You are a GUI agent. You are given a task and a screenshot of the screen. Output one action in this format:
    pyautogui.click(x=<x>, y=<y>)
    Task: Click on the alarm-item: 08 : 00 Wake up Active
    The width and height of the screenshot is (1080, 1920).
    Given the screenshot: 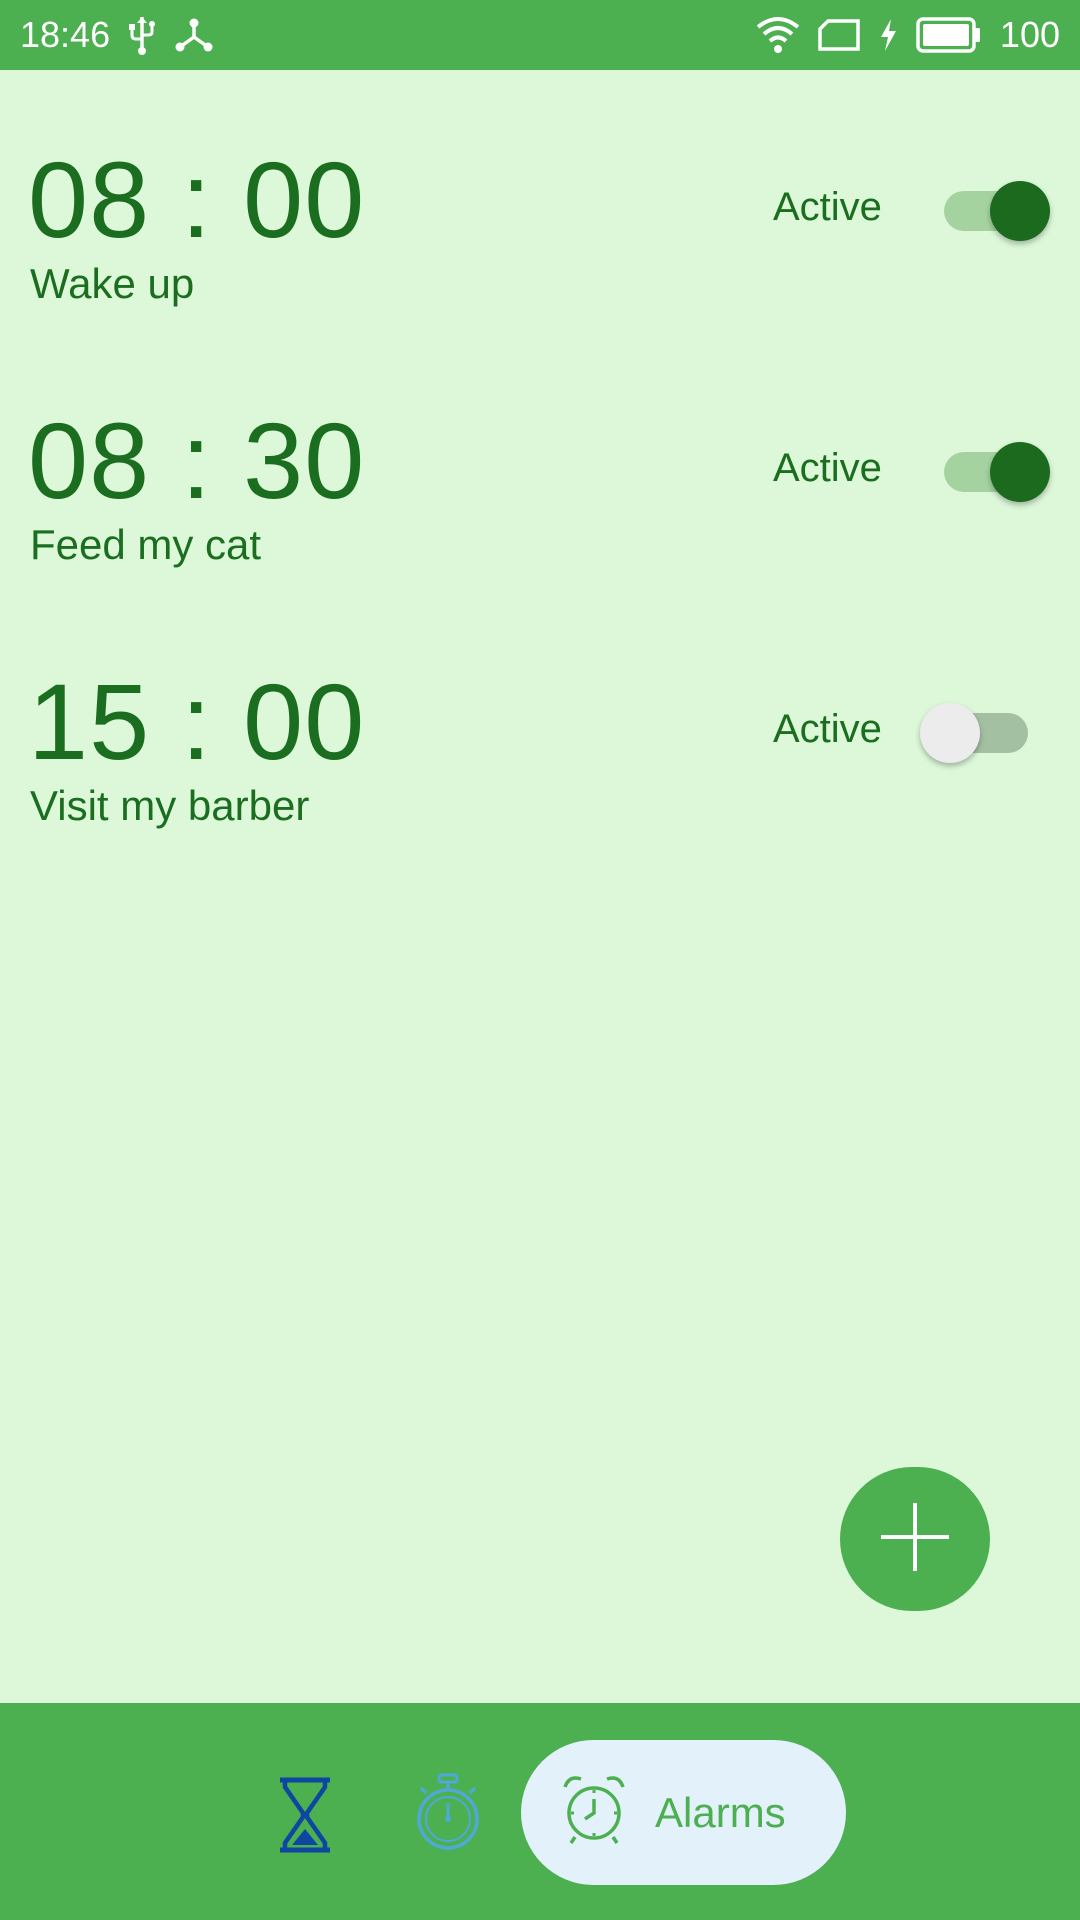 What is the action you would take?
    pyautogui.click(x=540, y=255)
    